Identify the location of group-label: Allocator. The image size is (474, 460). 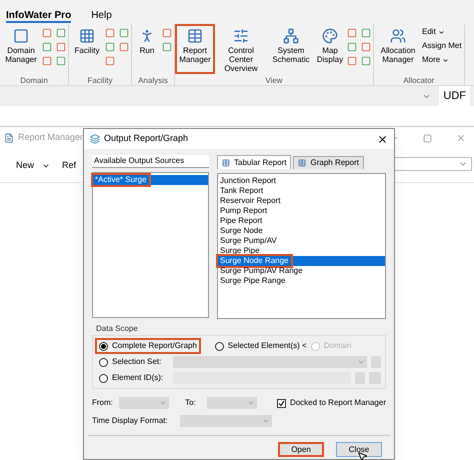
(419, 80).